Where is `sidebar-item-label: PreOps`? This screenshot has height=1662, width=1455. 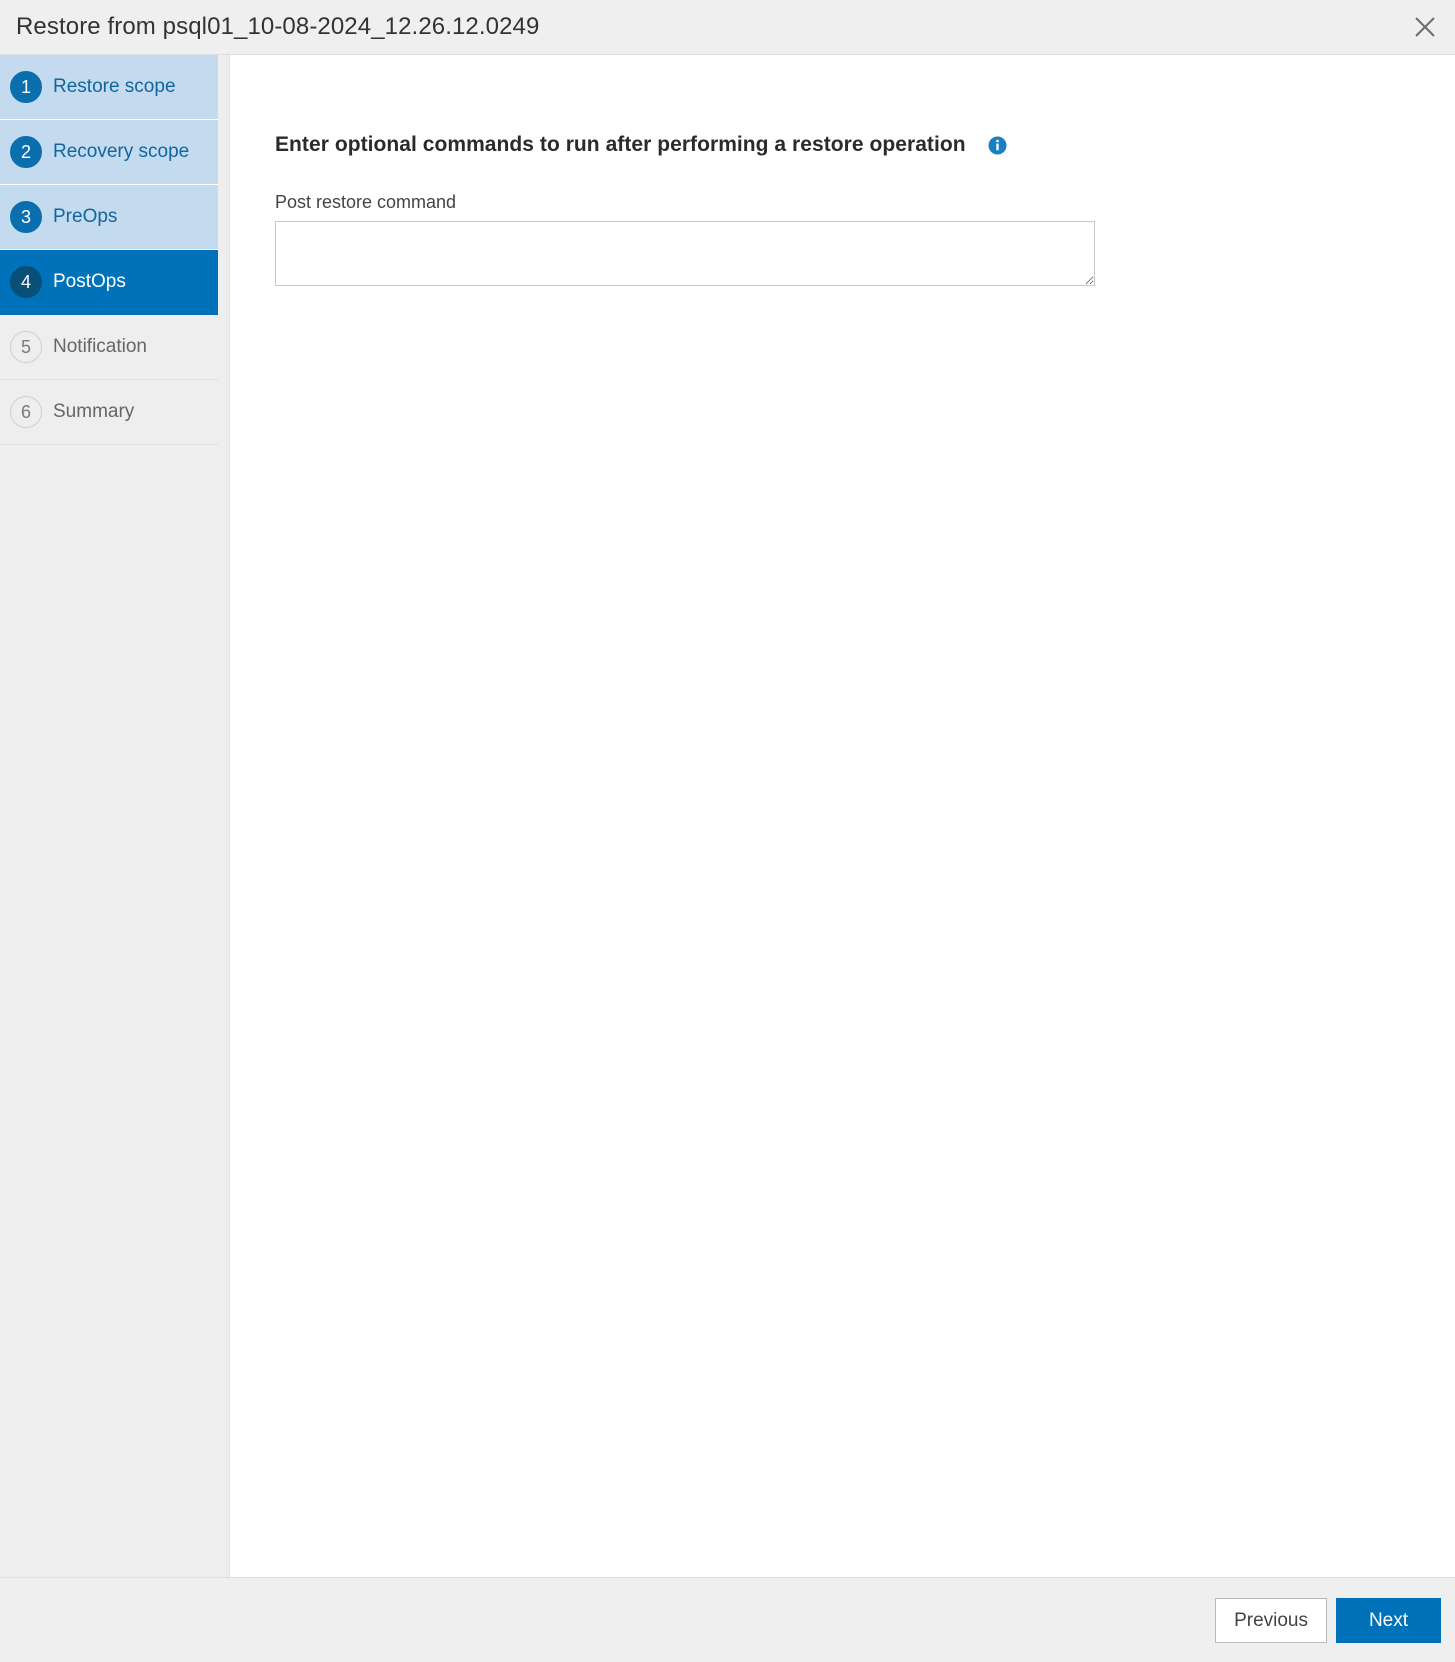
sidebar-item-label: PreOps is located at coordinates (85, 216).